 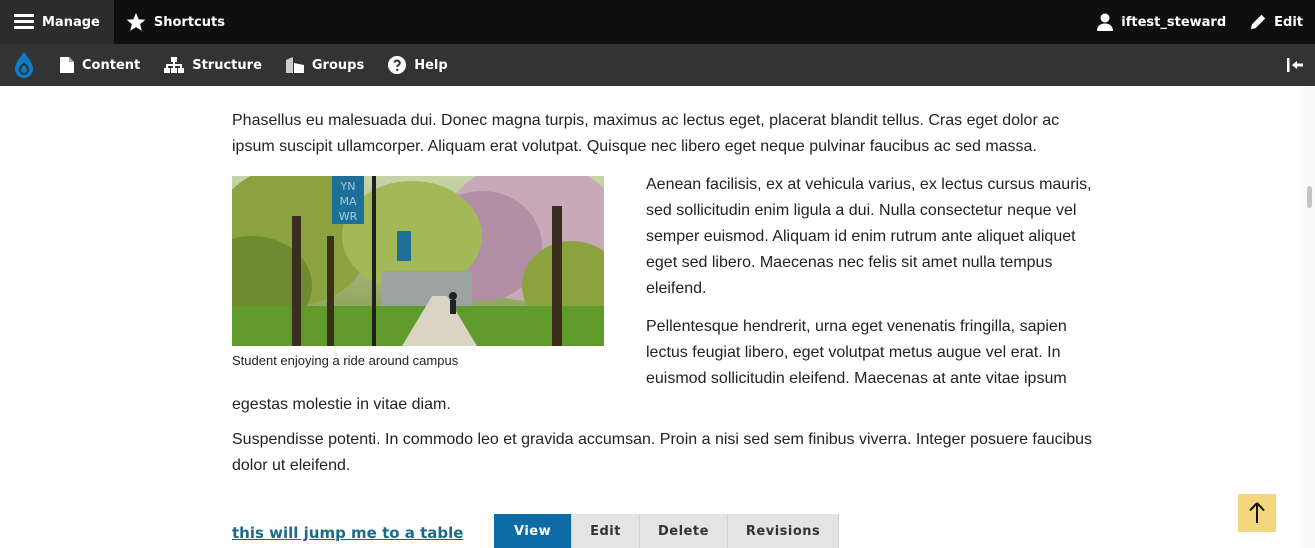 What do you see at coordinates (657, 22) in the screenshot?
I see `admin-toolbar: Manage Shortcuts iftest_steward Edit` at bounding box center [657, 22].